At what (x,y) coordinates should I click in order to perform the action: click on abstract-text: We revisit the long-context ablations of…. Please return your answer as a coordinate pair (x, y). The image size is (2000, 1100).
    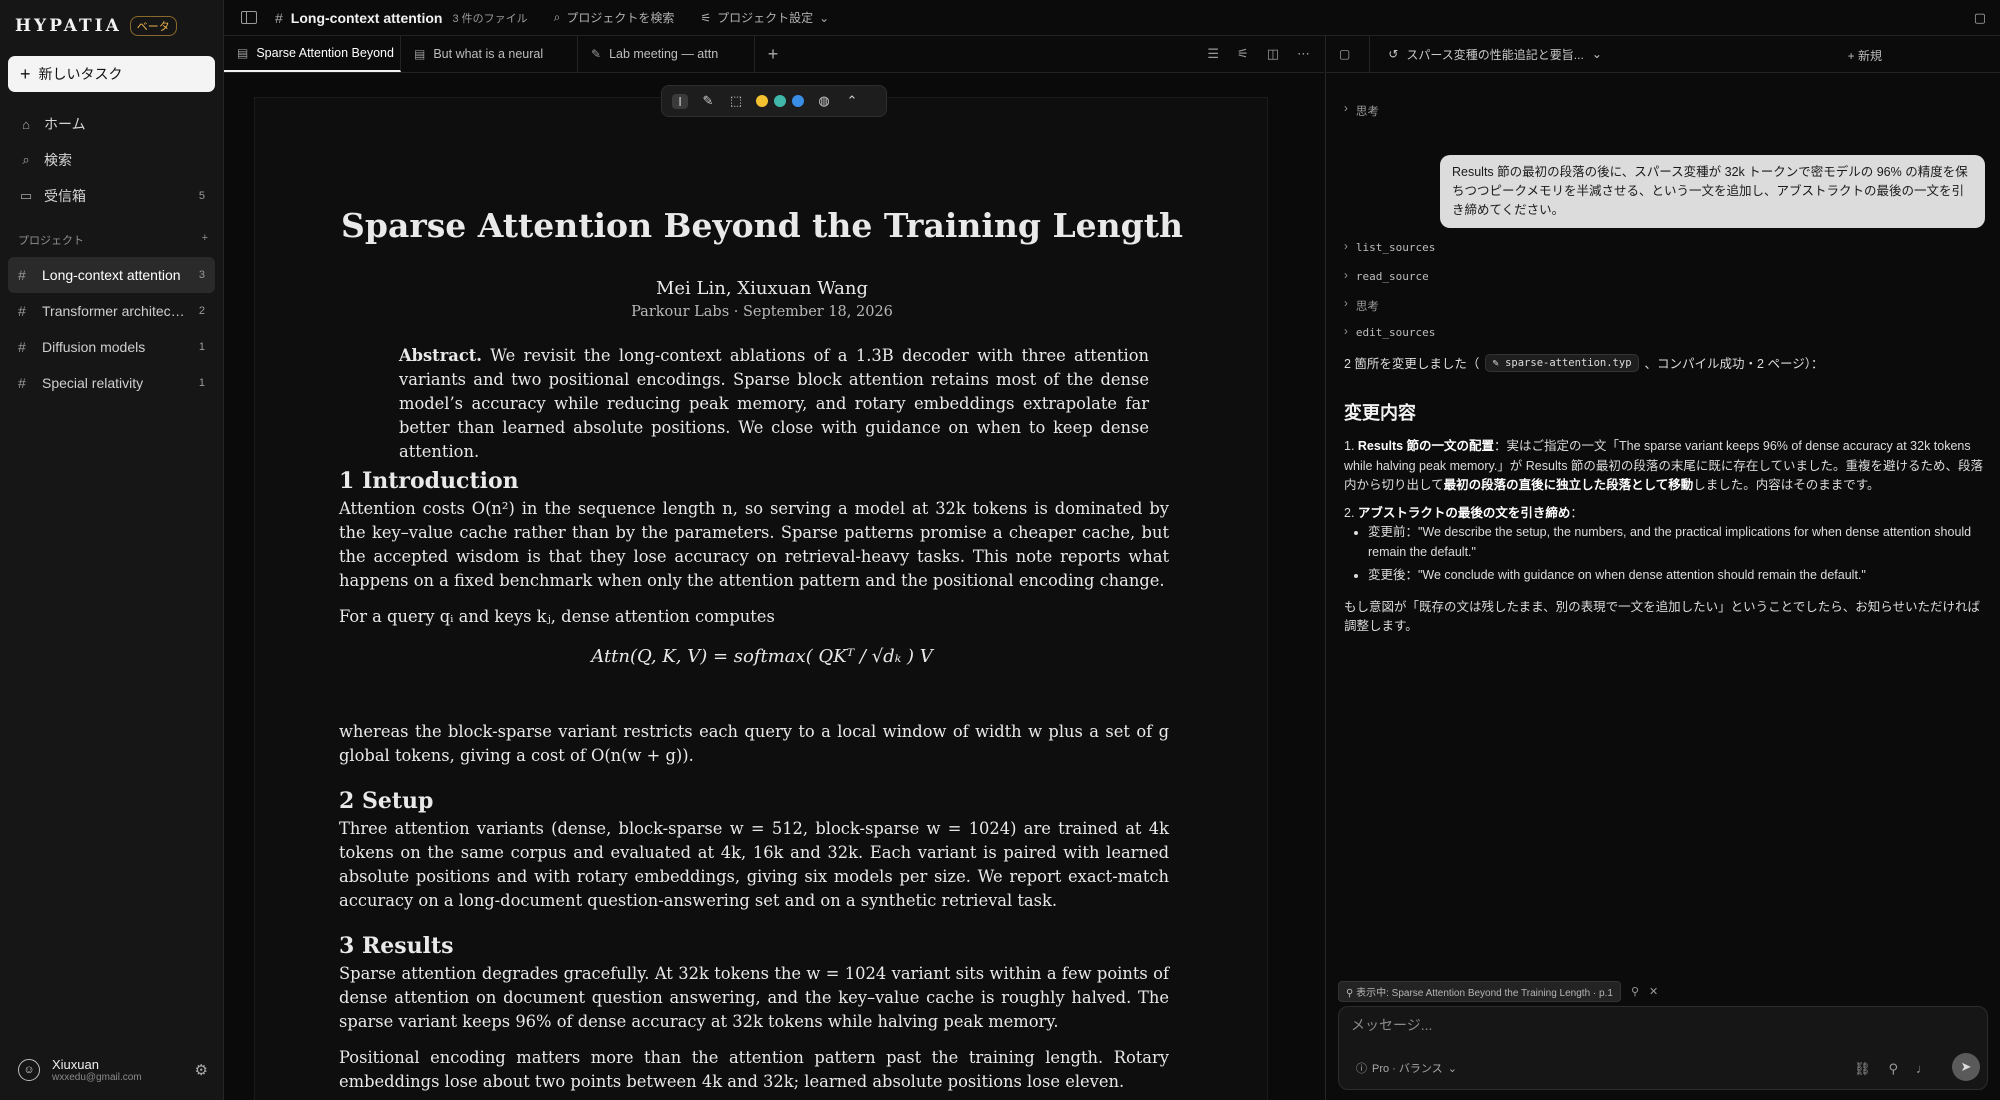
    Looking at the image, I should click on (774, 403).